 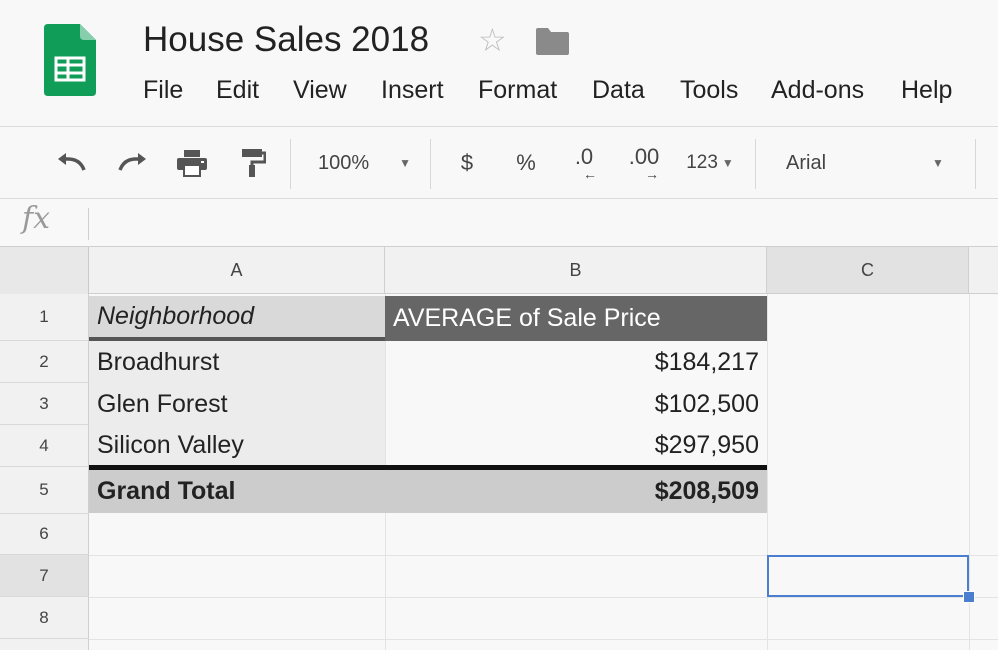 What do you see at coordinates (590, 174) in the screenshot?
I see `arrow-left-icon: ←` at bounding box center [590, 174].